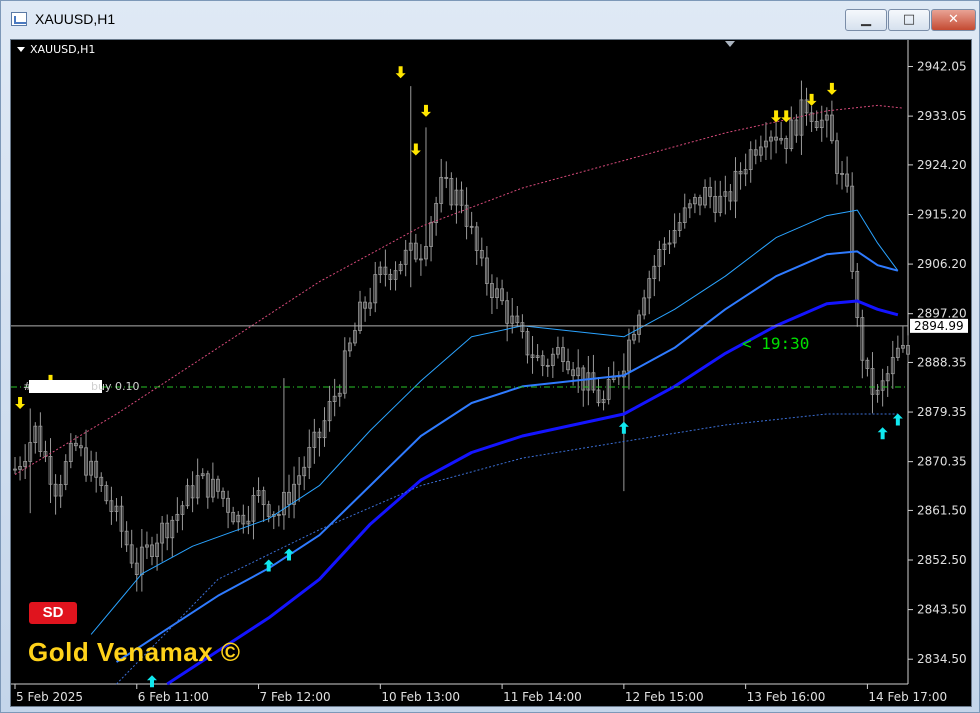 The image size is (980, 713). I want to click on x-tick-label: 6 Feb 11:00, so click(173, 697).